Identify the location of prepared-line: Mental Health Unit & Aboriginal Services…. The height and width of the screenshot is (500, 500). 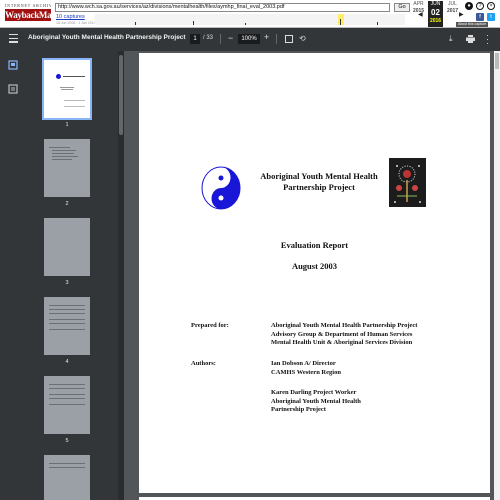
(342, 342).